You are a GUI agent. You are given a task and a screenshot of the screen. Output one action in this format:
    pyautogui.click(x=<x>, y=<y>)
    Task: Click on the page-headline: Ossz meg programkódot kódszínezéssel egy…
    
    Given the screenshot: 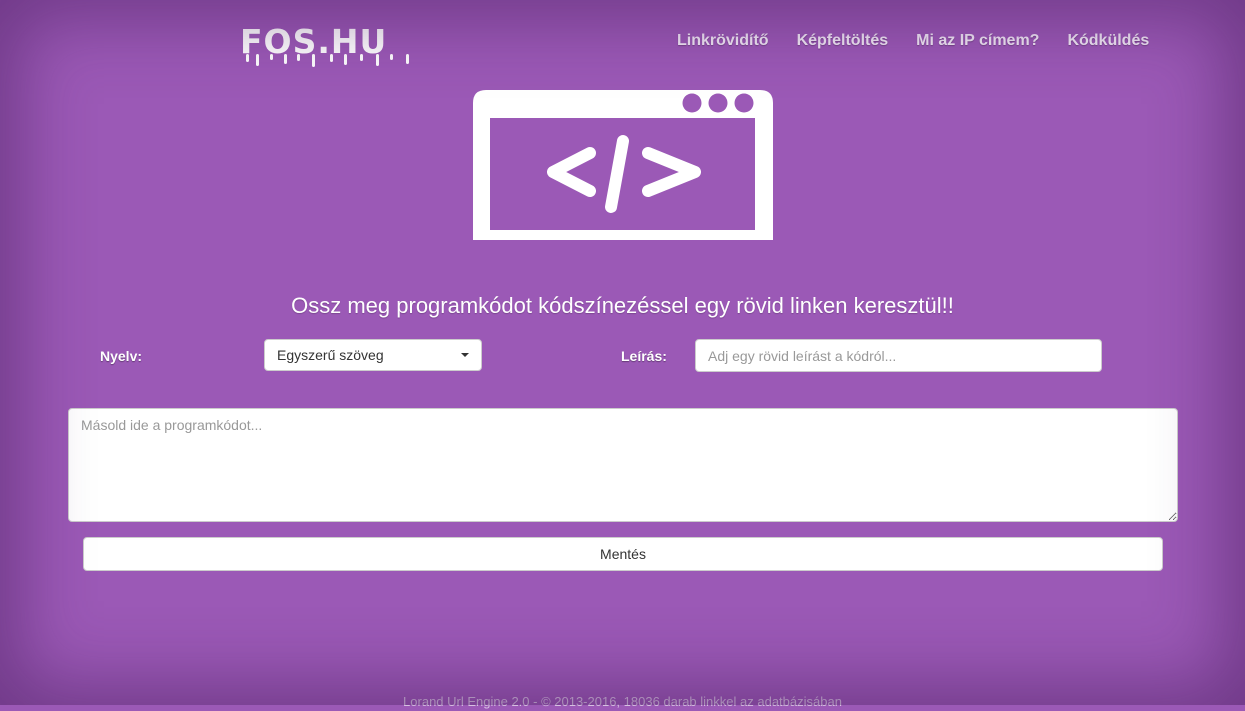 What is the action you would take?
    pyautogui.click(x=622, y=305)
    